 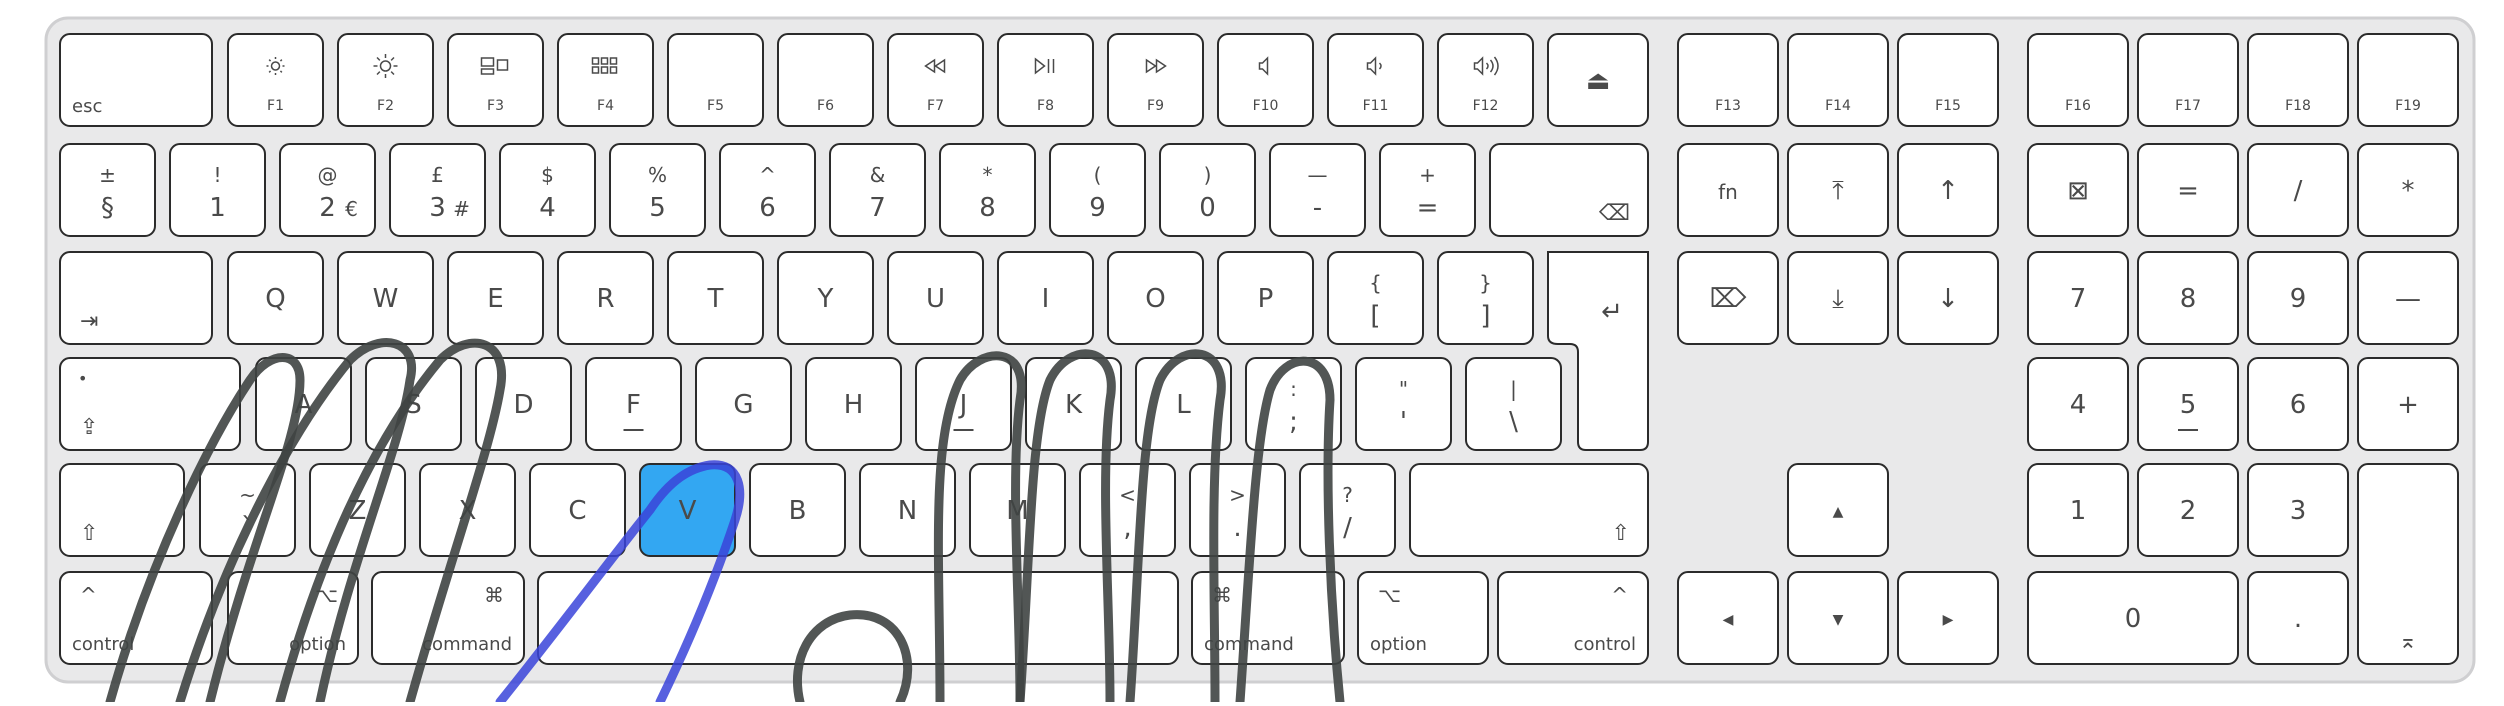 I want to click on key-d1: !1, so click(x=217, y=190).